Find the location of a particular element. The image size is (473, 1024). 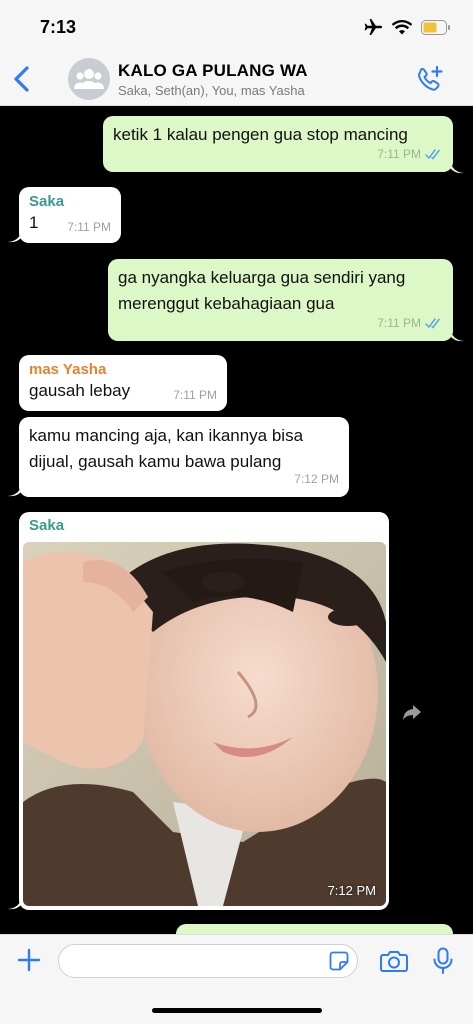

group-avatar is located at coordinates (89, 79).